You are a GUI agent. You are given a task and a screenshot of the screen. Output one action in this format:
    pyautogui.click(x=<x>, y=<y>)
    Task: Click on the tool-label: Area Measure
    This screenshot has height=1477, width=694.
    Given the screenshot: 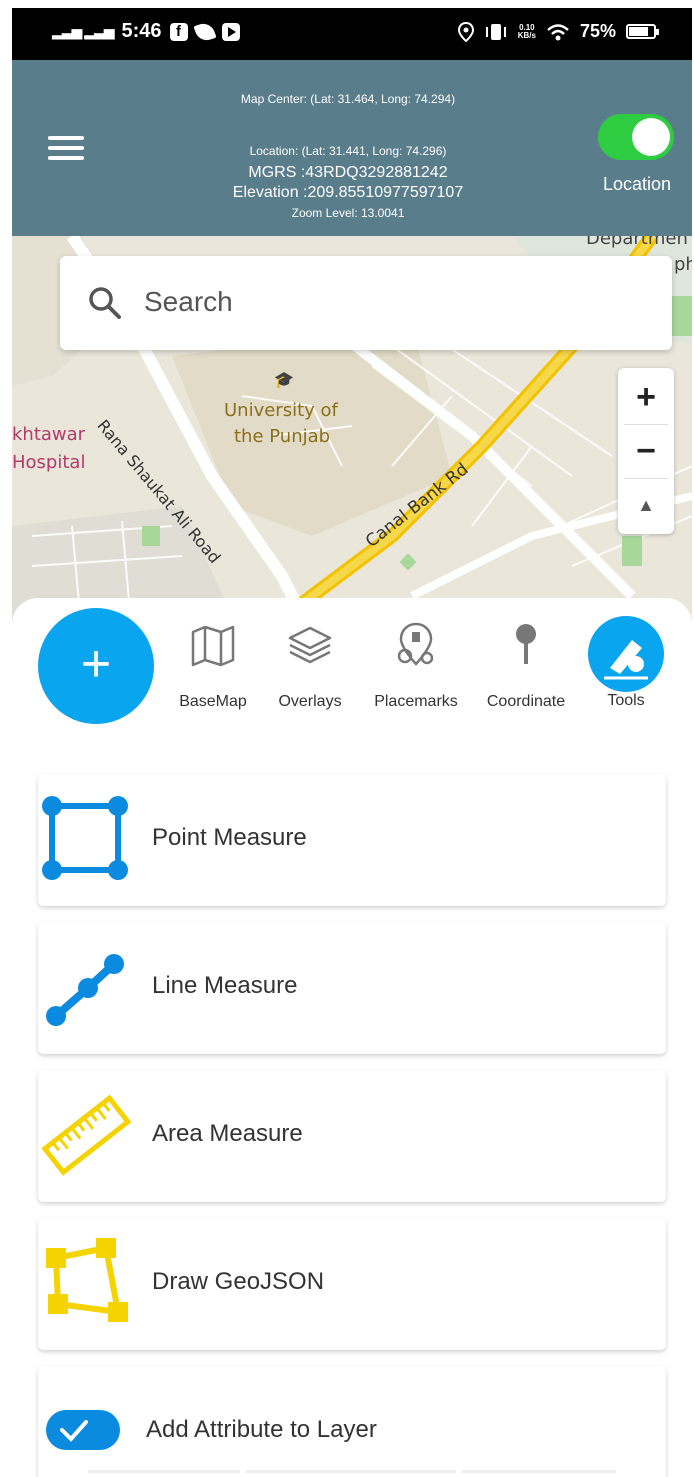 What is the action you would take?
    pyautogui.click(x=227, y=1133)
    